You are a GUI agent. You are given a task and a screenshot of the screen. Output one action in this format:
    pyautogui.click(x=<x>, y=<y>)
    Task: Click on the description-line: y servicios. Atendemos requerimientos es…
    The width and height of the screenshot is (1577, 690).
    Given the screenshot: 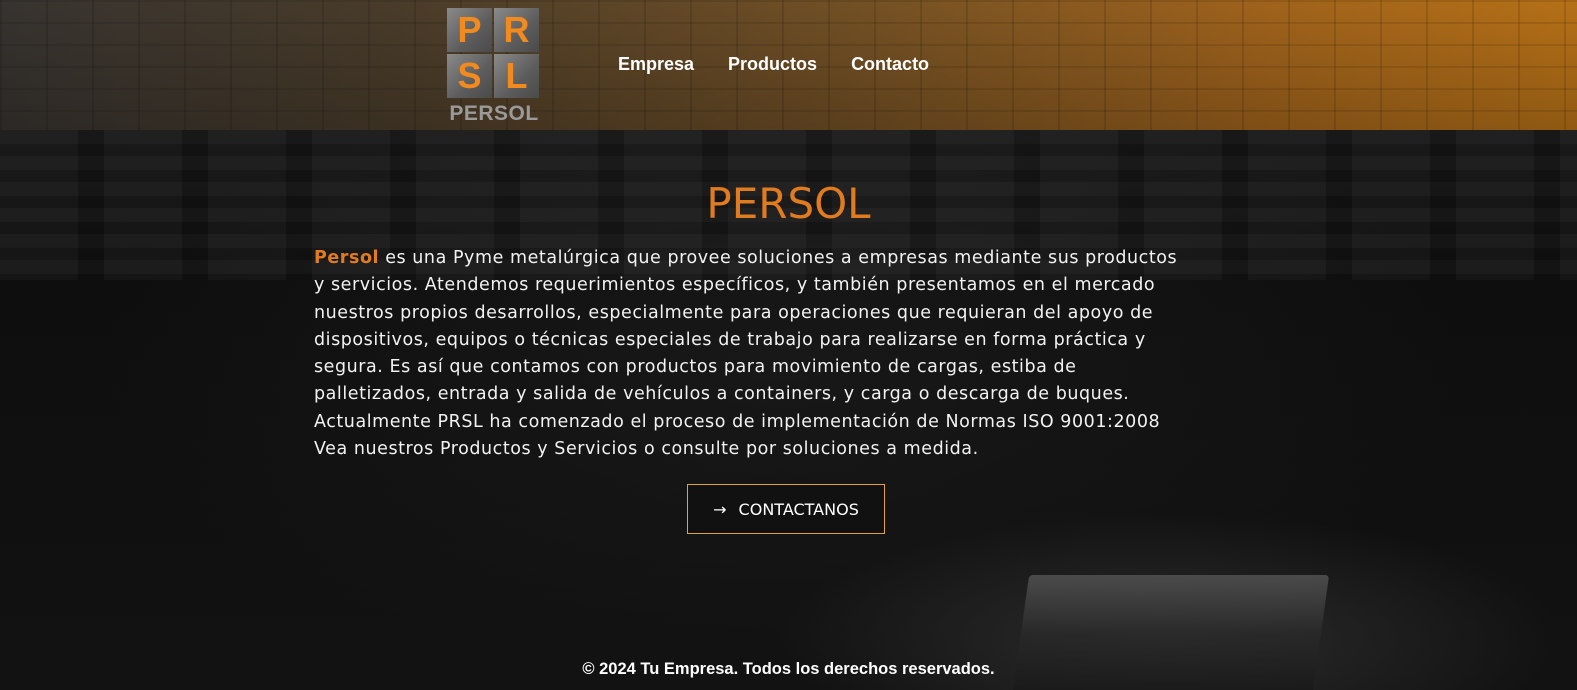 What is the action you would take?
    pyautogui.click(x=735, y=285)
    